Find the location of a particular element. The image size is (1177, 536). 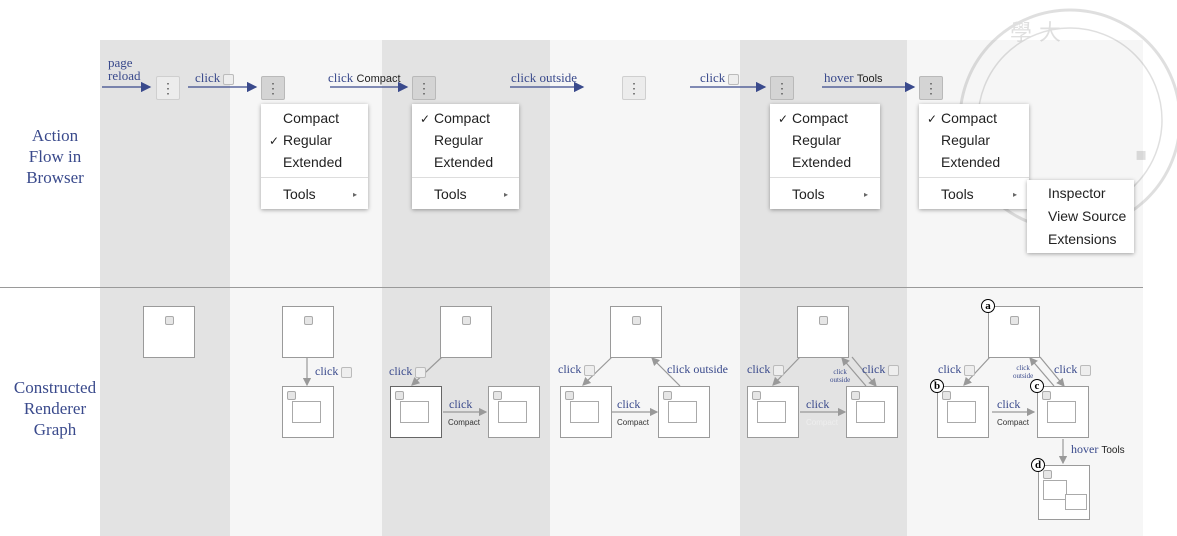

kebab-button-2: ⋮ is located at coordinates (273, 88).